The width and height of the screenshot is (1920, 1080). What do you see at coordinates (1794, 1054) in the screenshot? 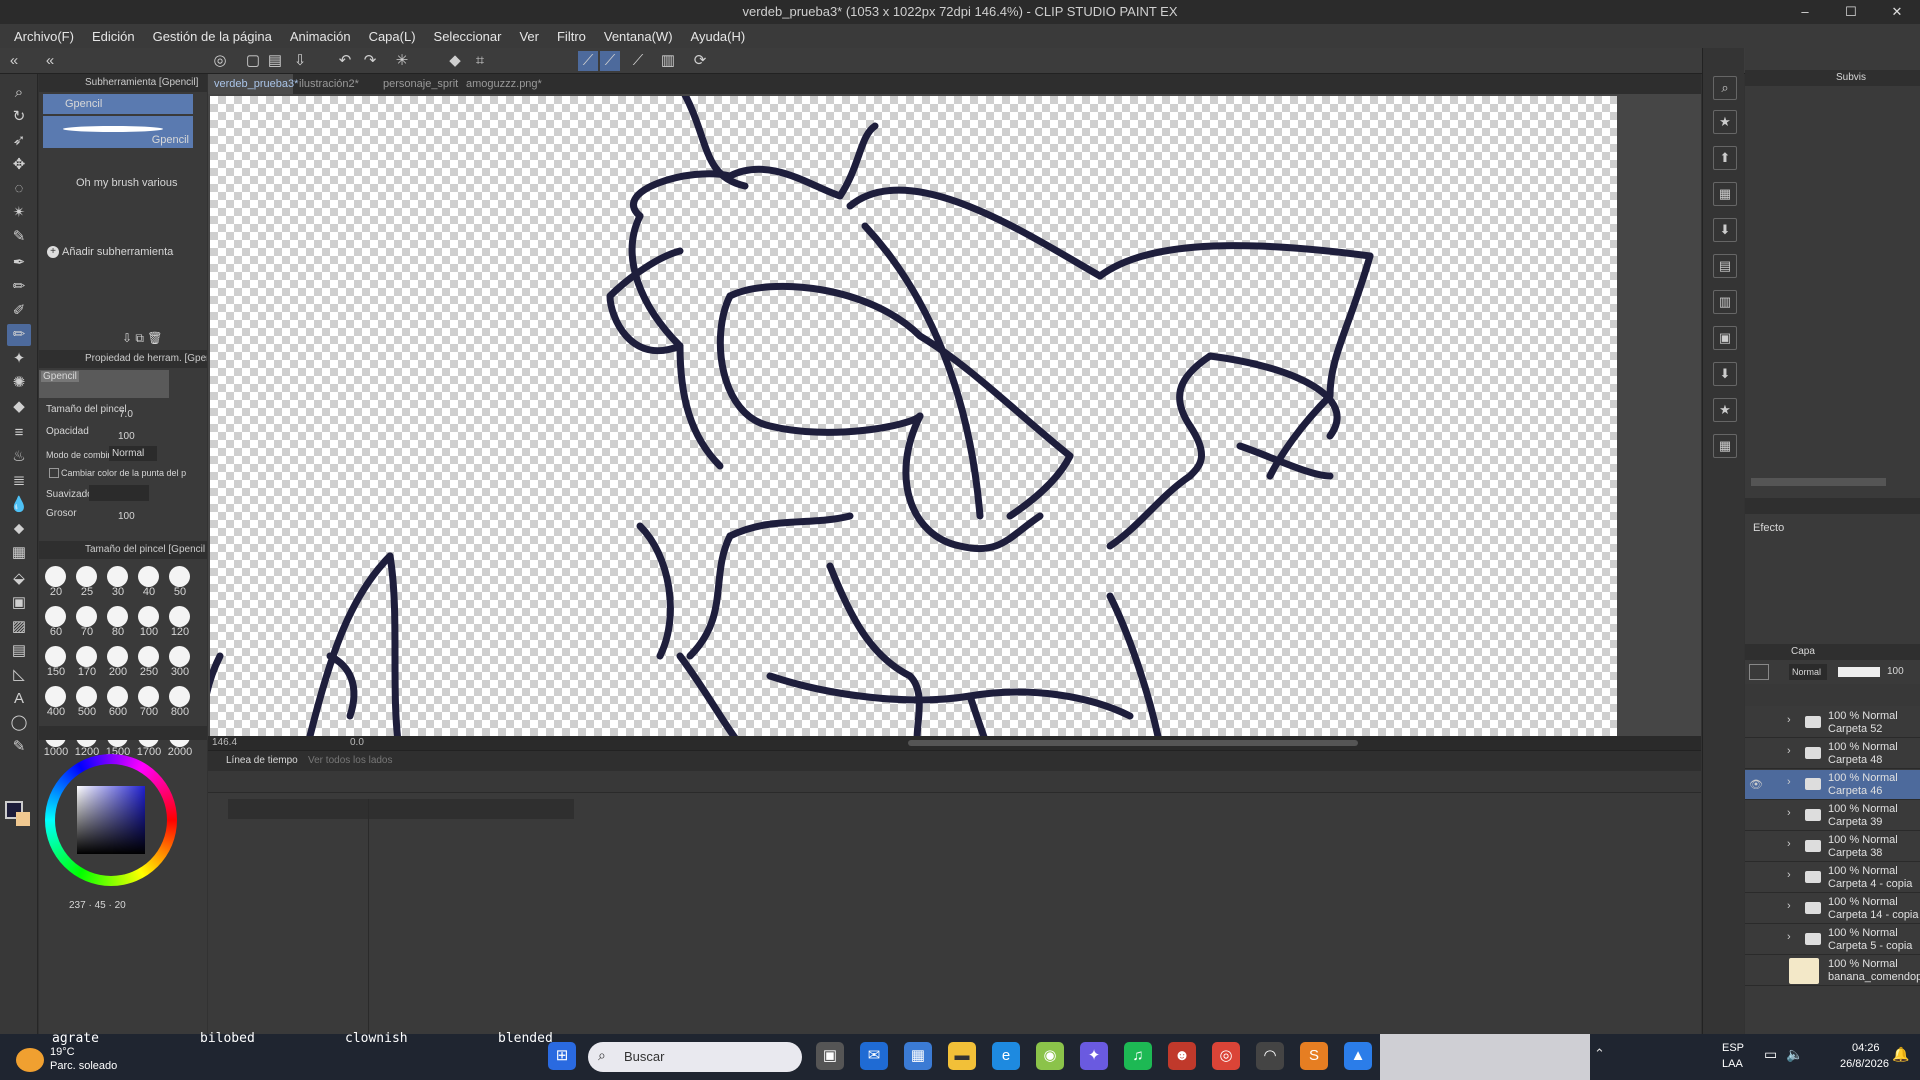
I see `volume-icon: 🔈` at bounding box center [1794, 1054].